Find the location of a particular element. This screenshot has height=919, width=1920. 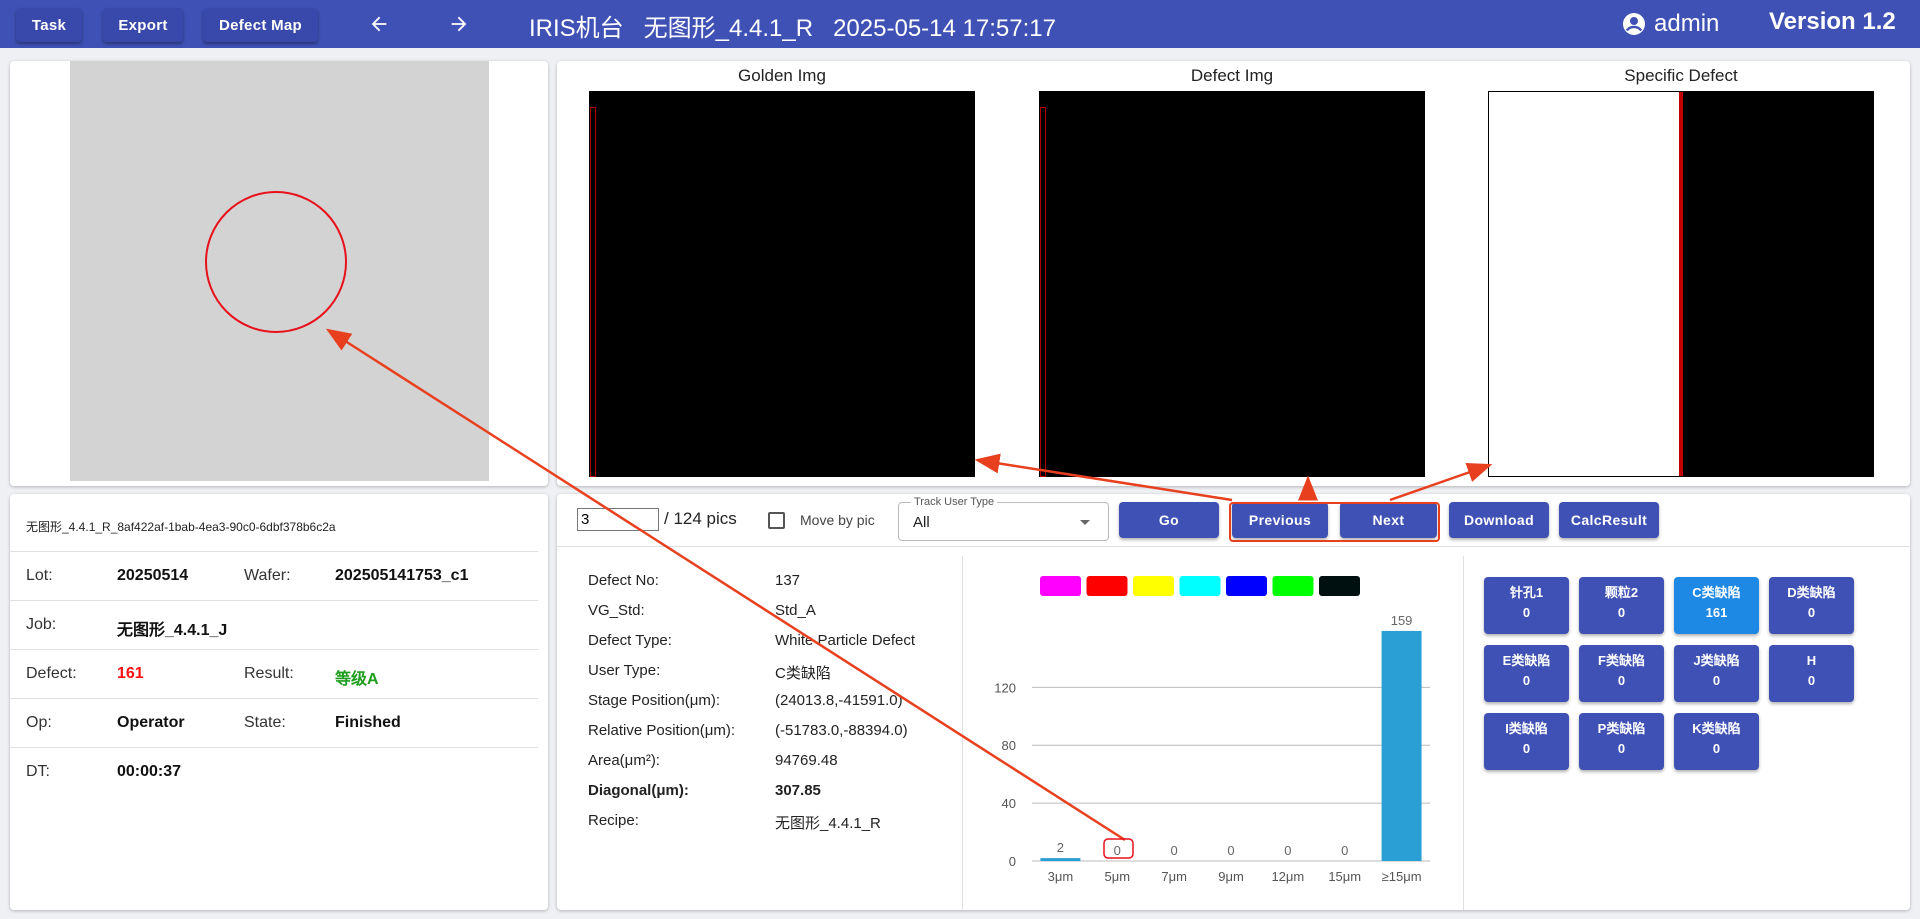

category-label: D类缺陷 is located at coordinates (1811, 592).